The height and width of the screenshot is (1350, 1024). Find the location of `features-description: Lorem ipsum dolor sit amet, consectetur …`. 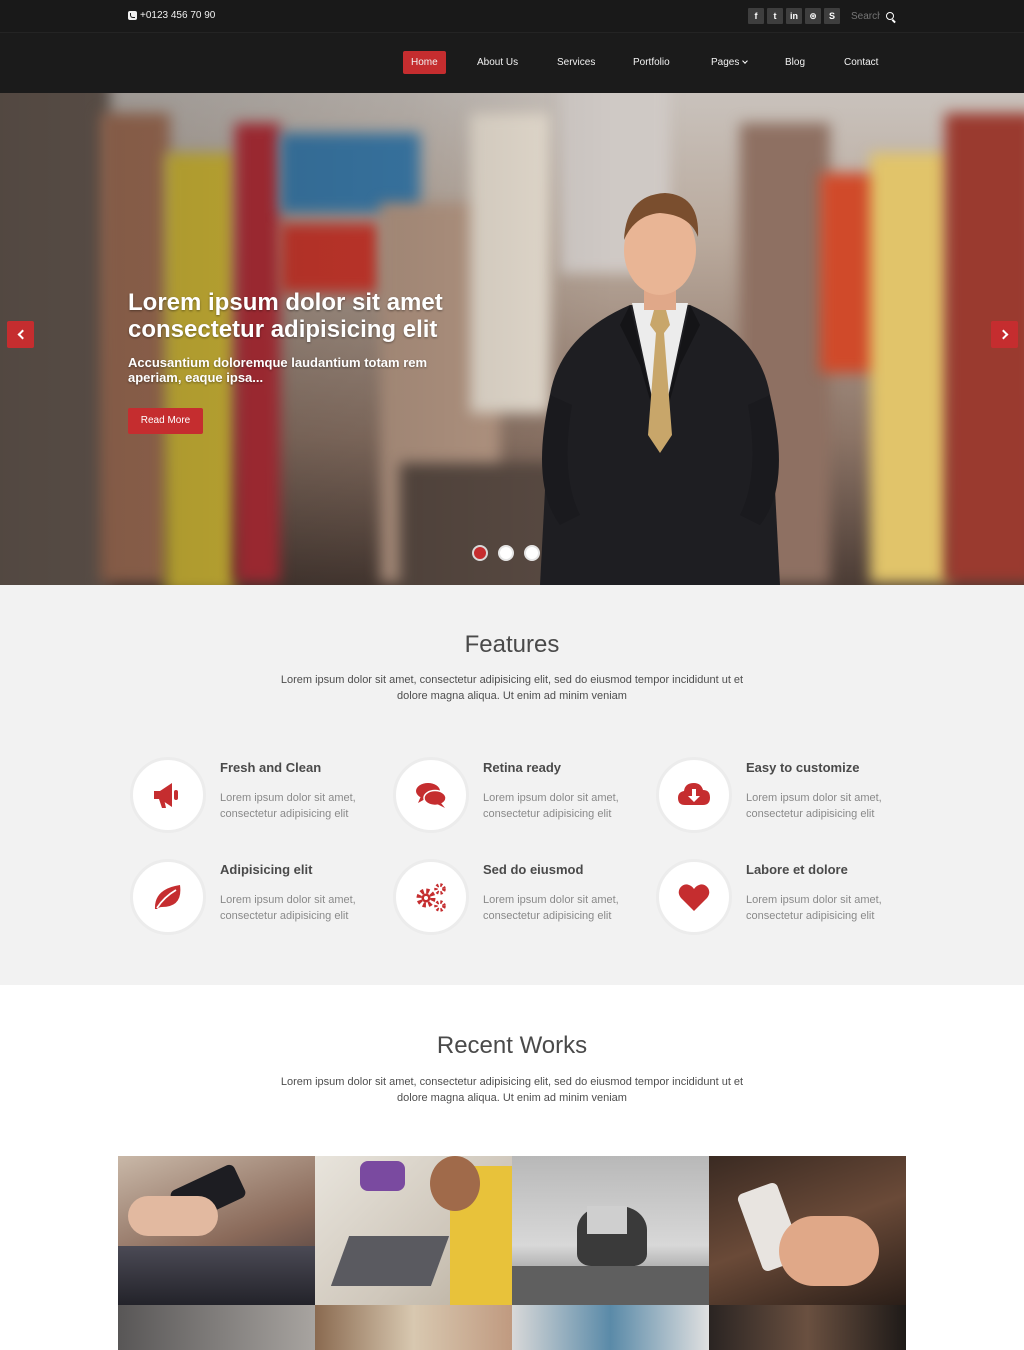

features-description: Lorem ipsum dolor sit amet, consectetur … is located at coordinates (512, 688).